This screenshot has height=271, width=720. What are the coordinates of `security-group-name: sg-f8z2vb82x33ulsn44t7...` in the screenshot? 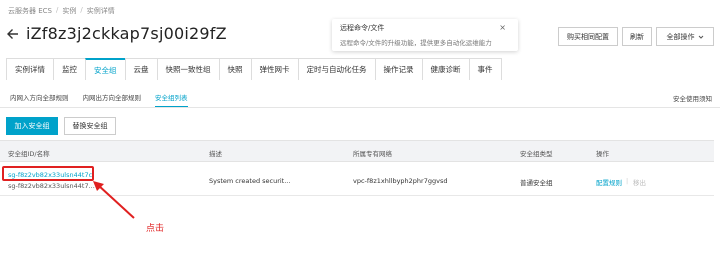 It's located at (51, 186).